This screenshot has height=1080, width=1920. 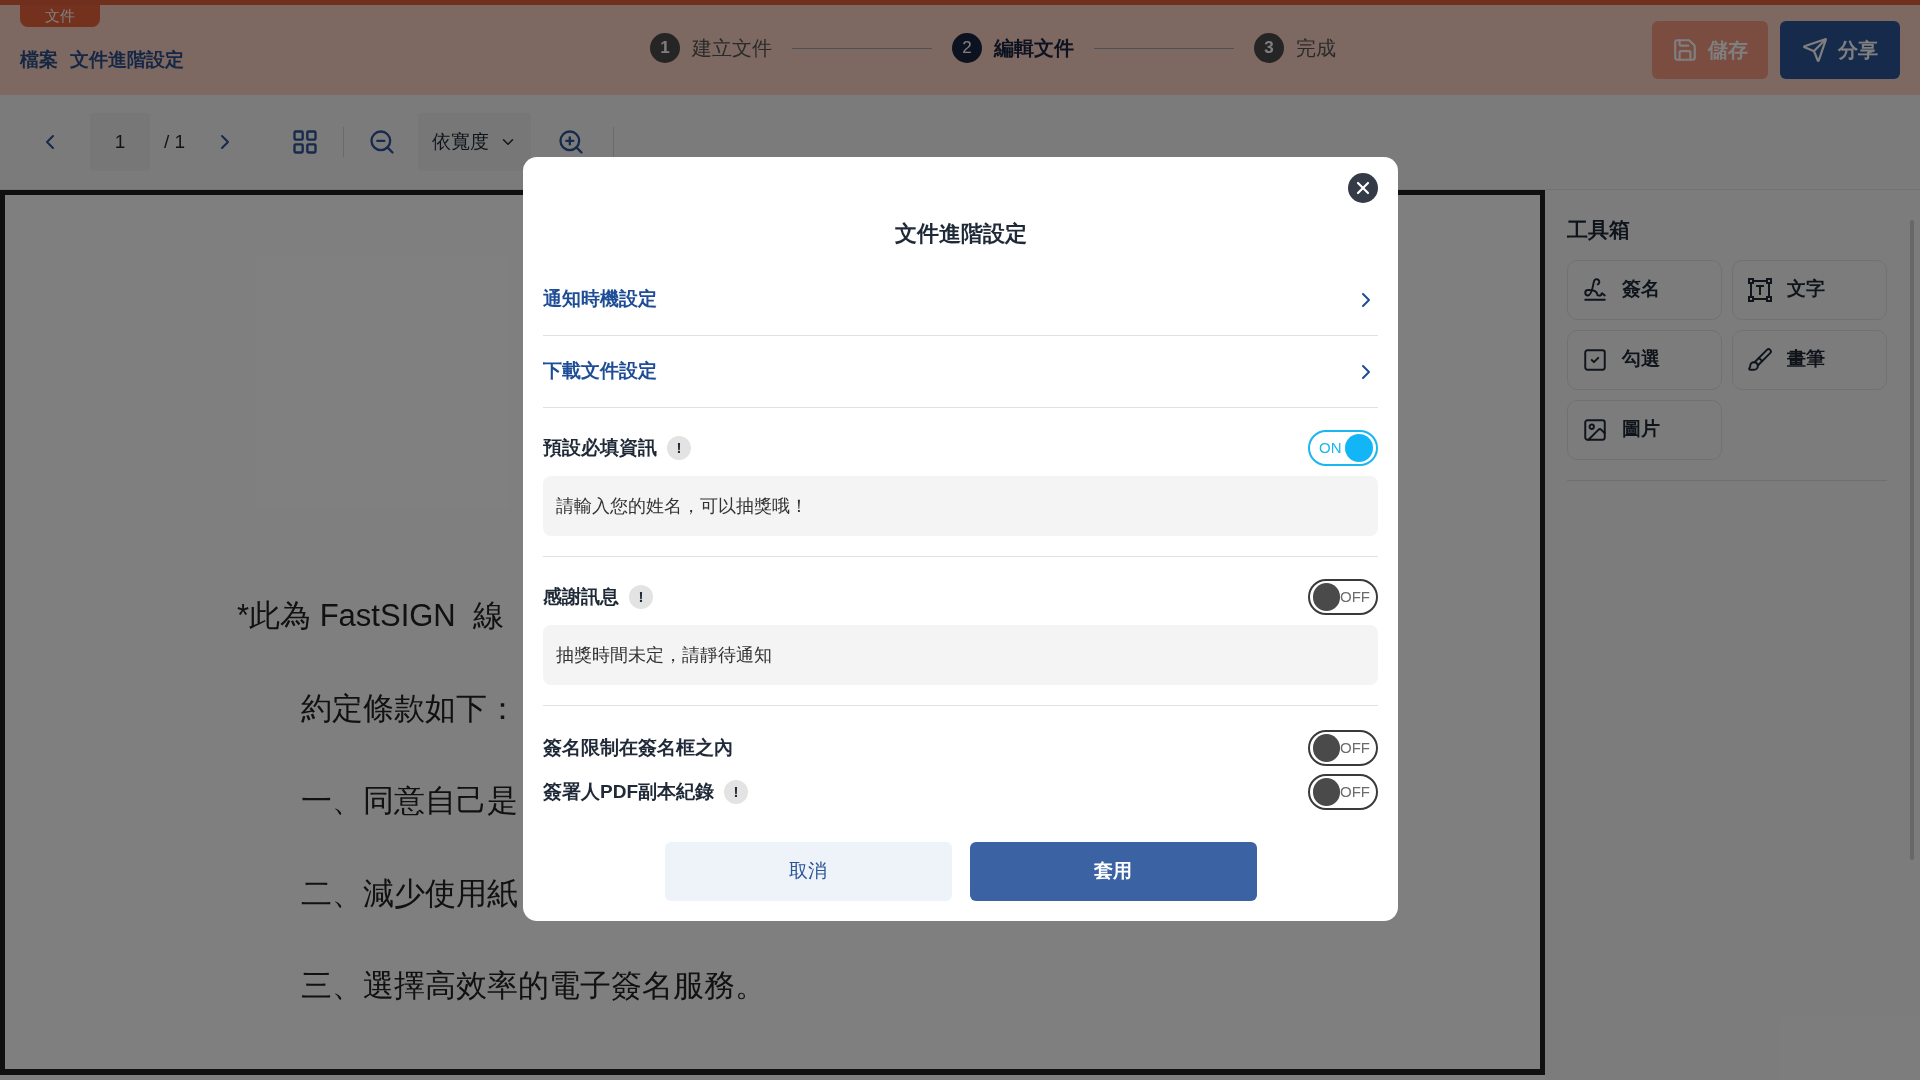 What do you see at coordinates (1316, 48) in the screenshot?
I see `step-label: 完成` at bounding box center [1316, 48].